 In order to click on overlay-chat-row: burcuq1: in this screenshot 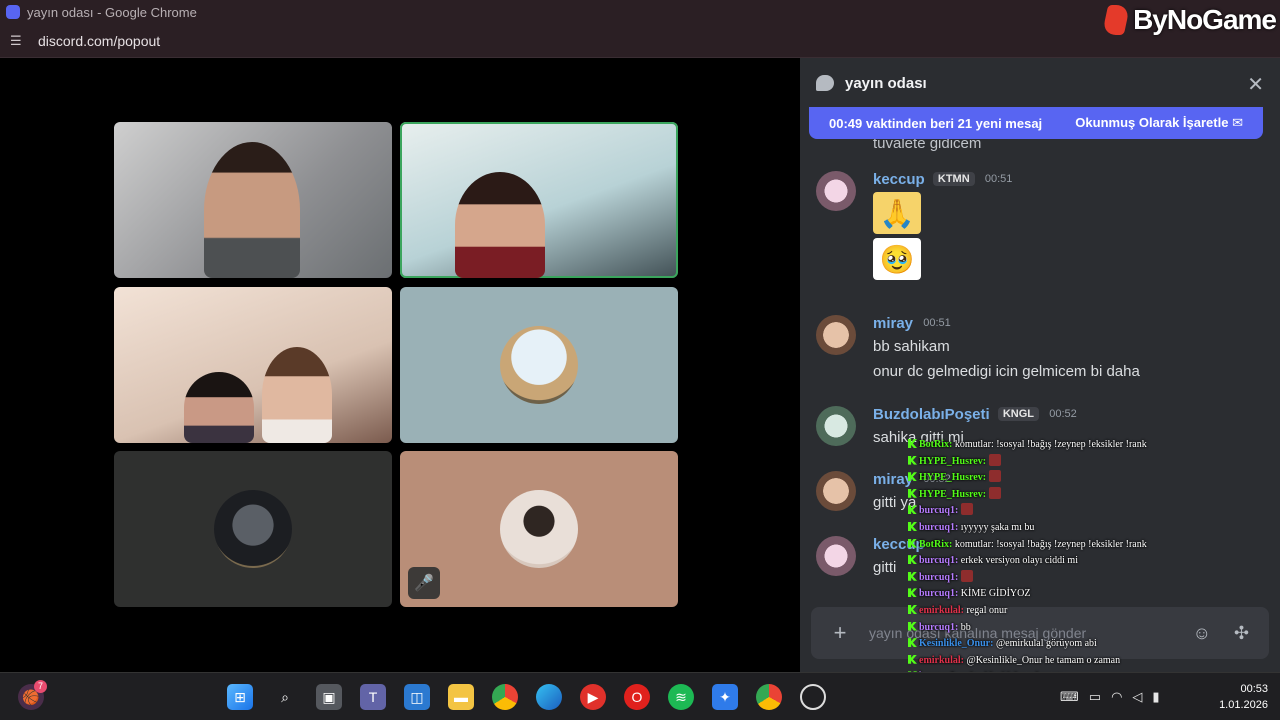, I will do `click(1058, 511)`.